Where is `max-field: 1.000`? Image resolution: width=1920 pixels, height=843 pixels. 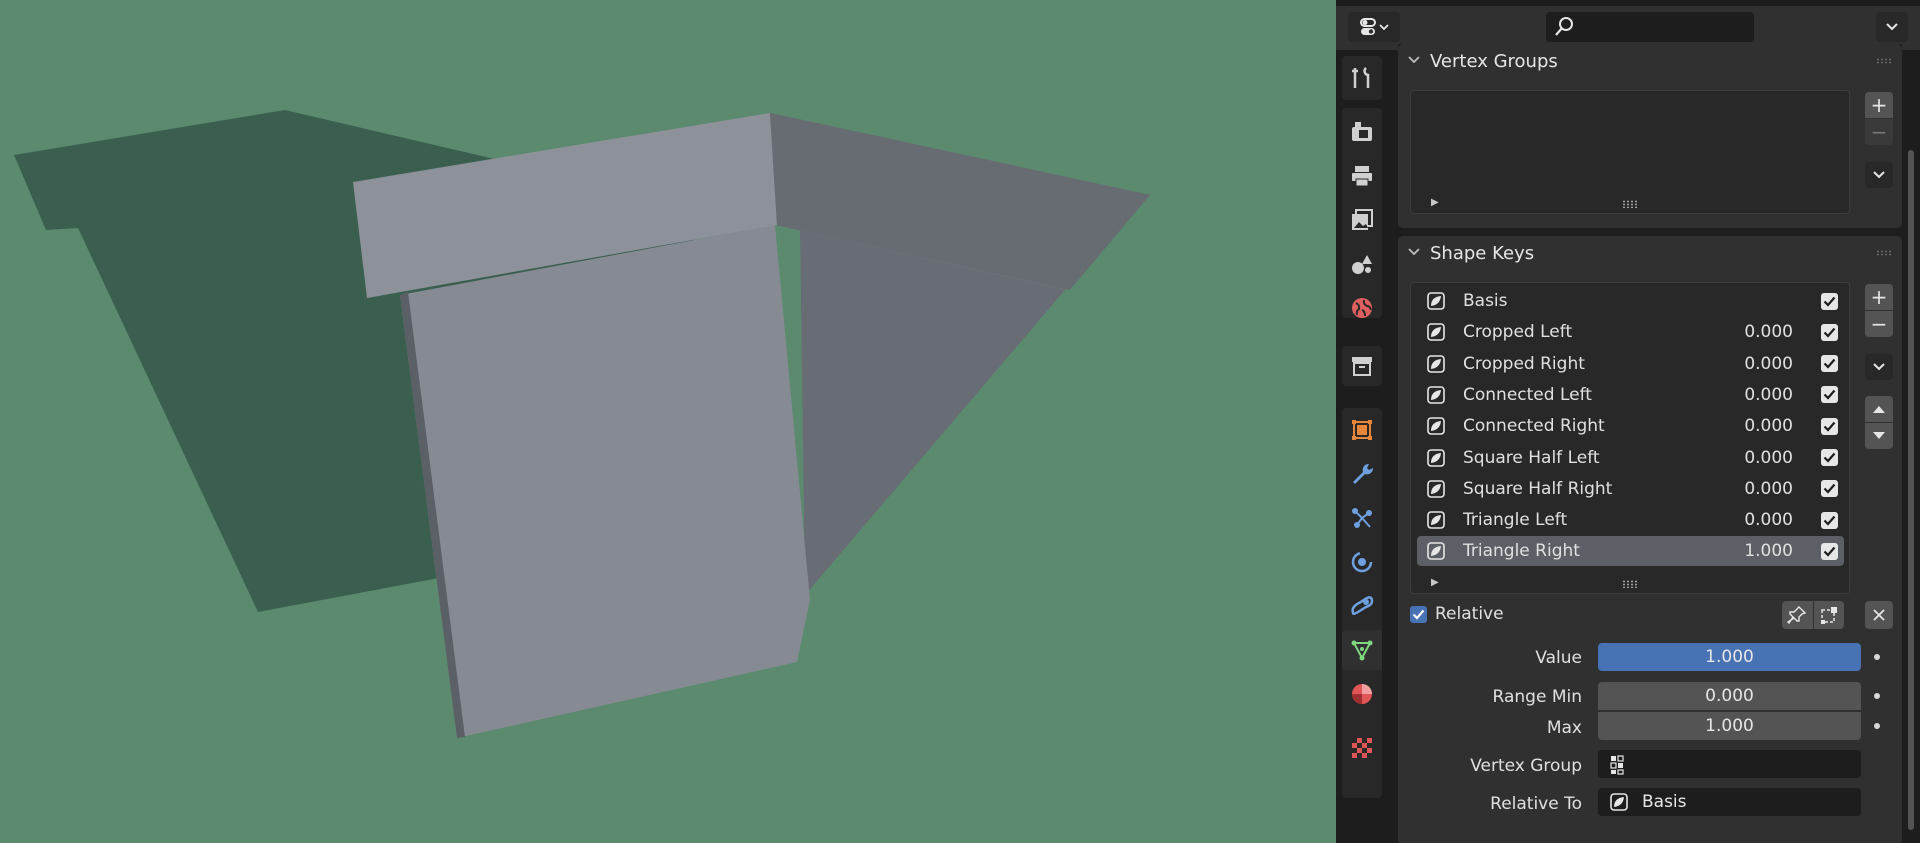
max-field: 1.000 is located at coordinates (1729, 726).